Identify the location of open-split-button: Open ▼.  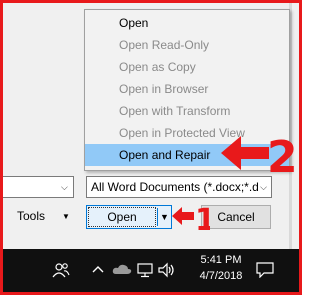
(129, 217).